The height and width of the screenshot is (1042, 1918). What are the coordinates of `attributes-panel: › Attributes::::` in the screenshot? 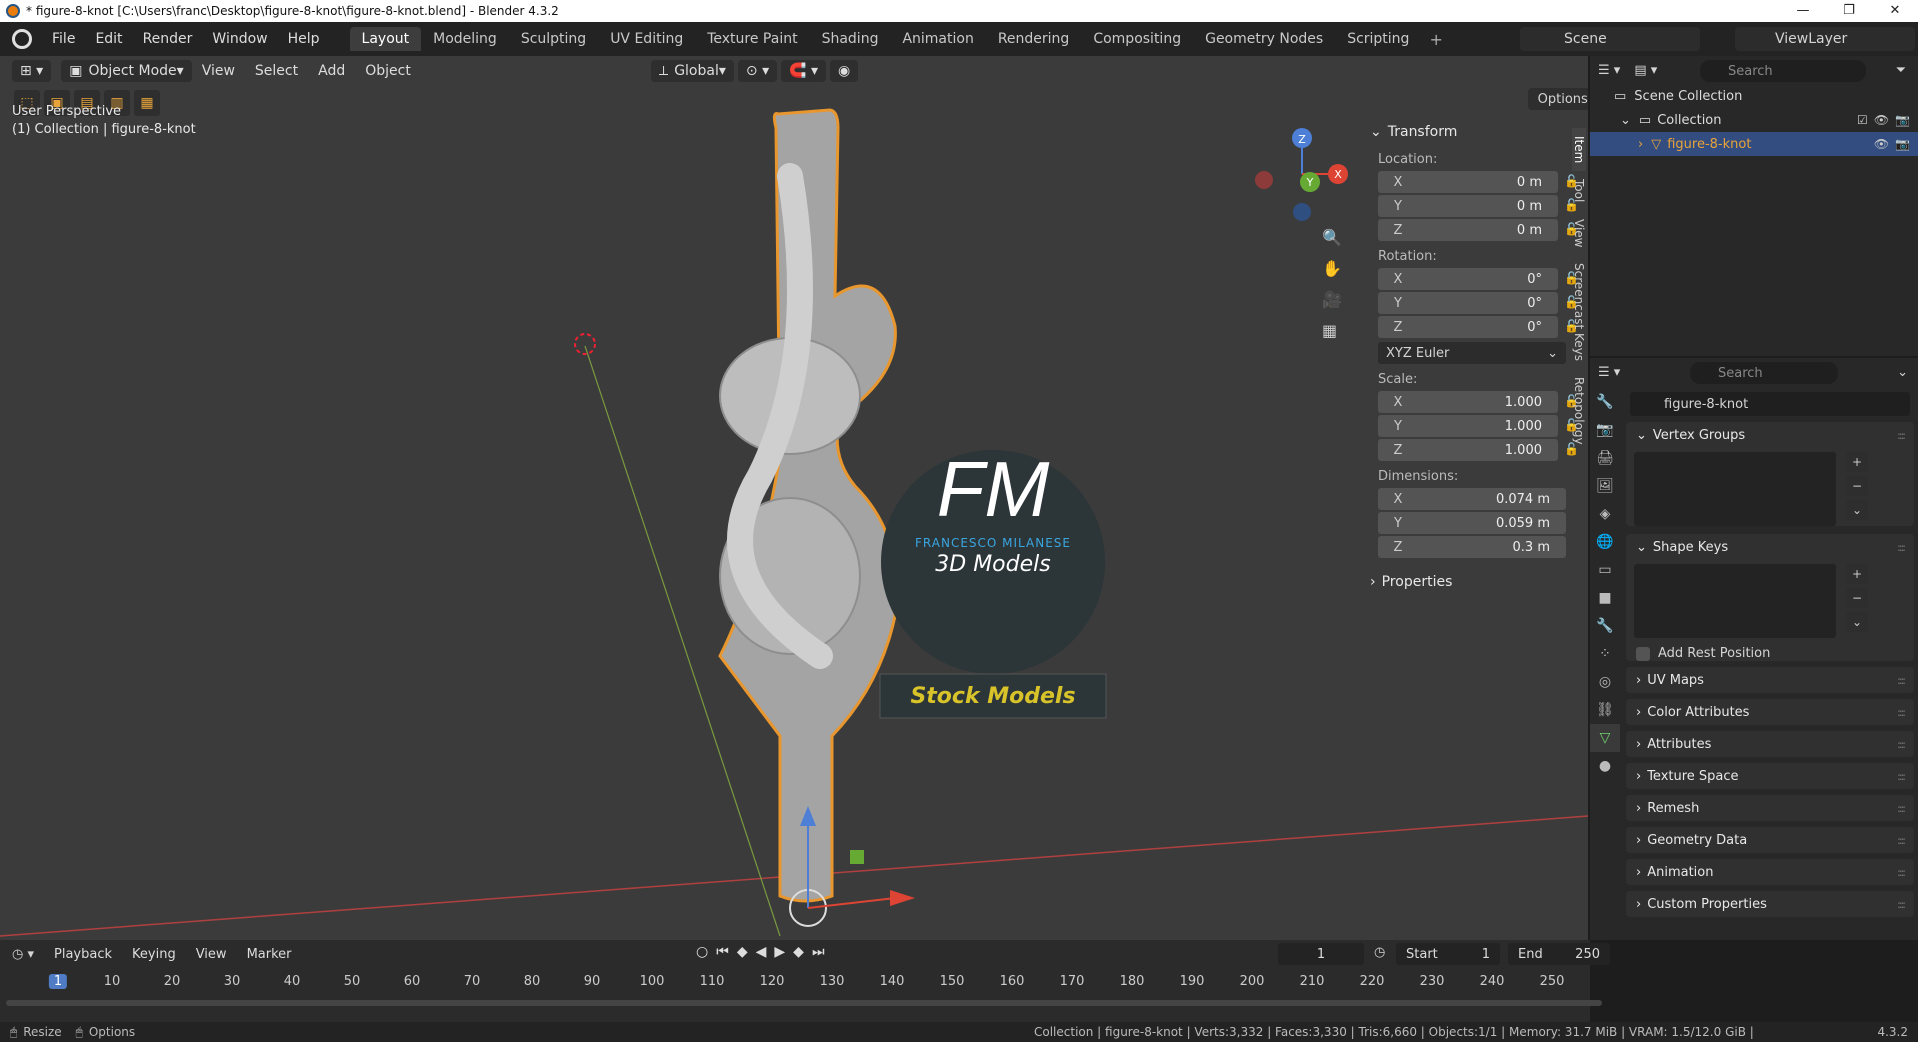 It's located at (1770, 744).